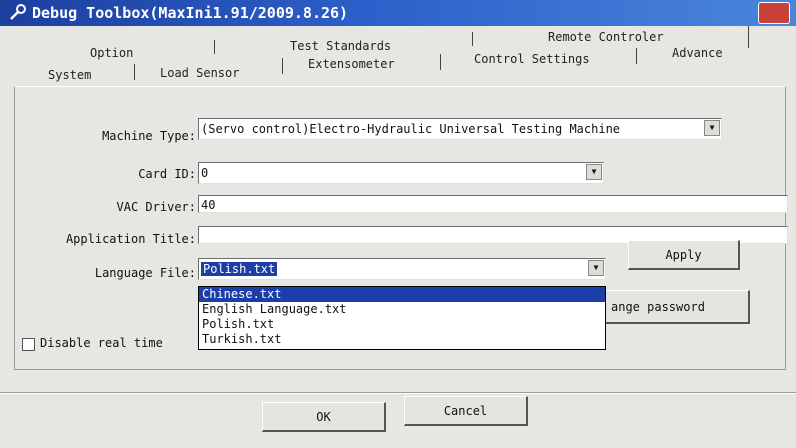 The height and width of the screenshot is (448, 796). What do you see at coordinates (402, 339) in the screenshot?
I see `list-item: Turkish.txt` at bounding box center [402, 339].